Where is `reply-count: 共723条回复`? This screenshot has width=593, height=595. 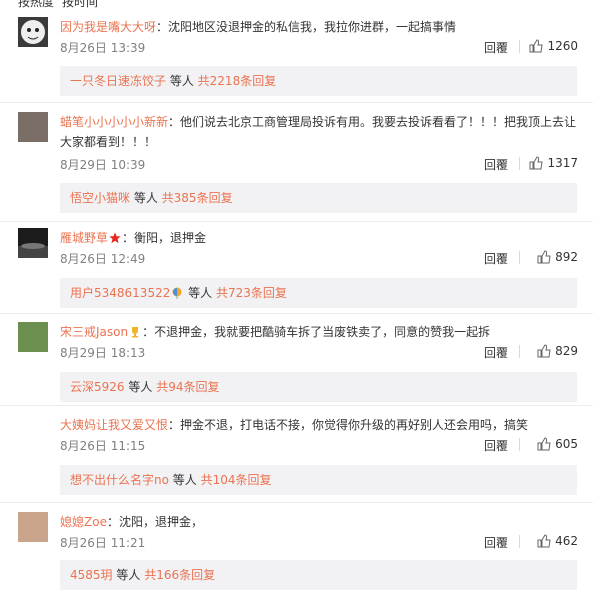
reply-count: 共723条回复 is located at coordinates (249, 293).